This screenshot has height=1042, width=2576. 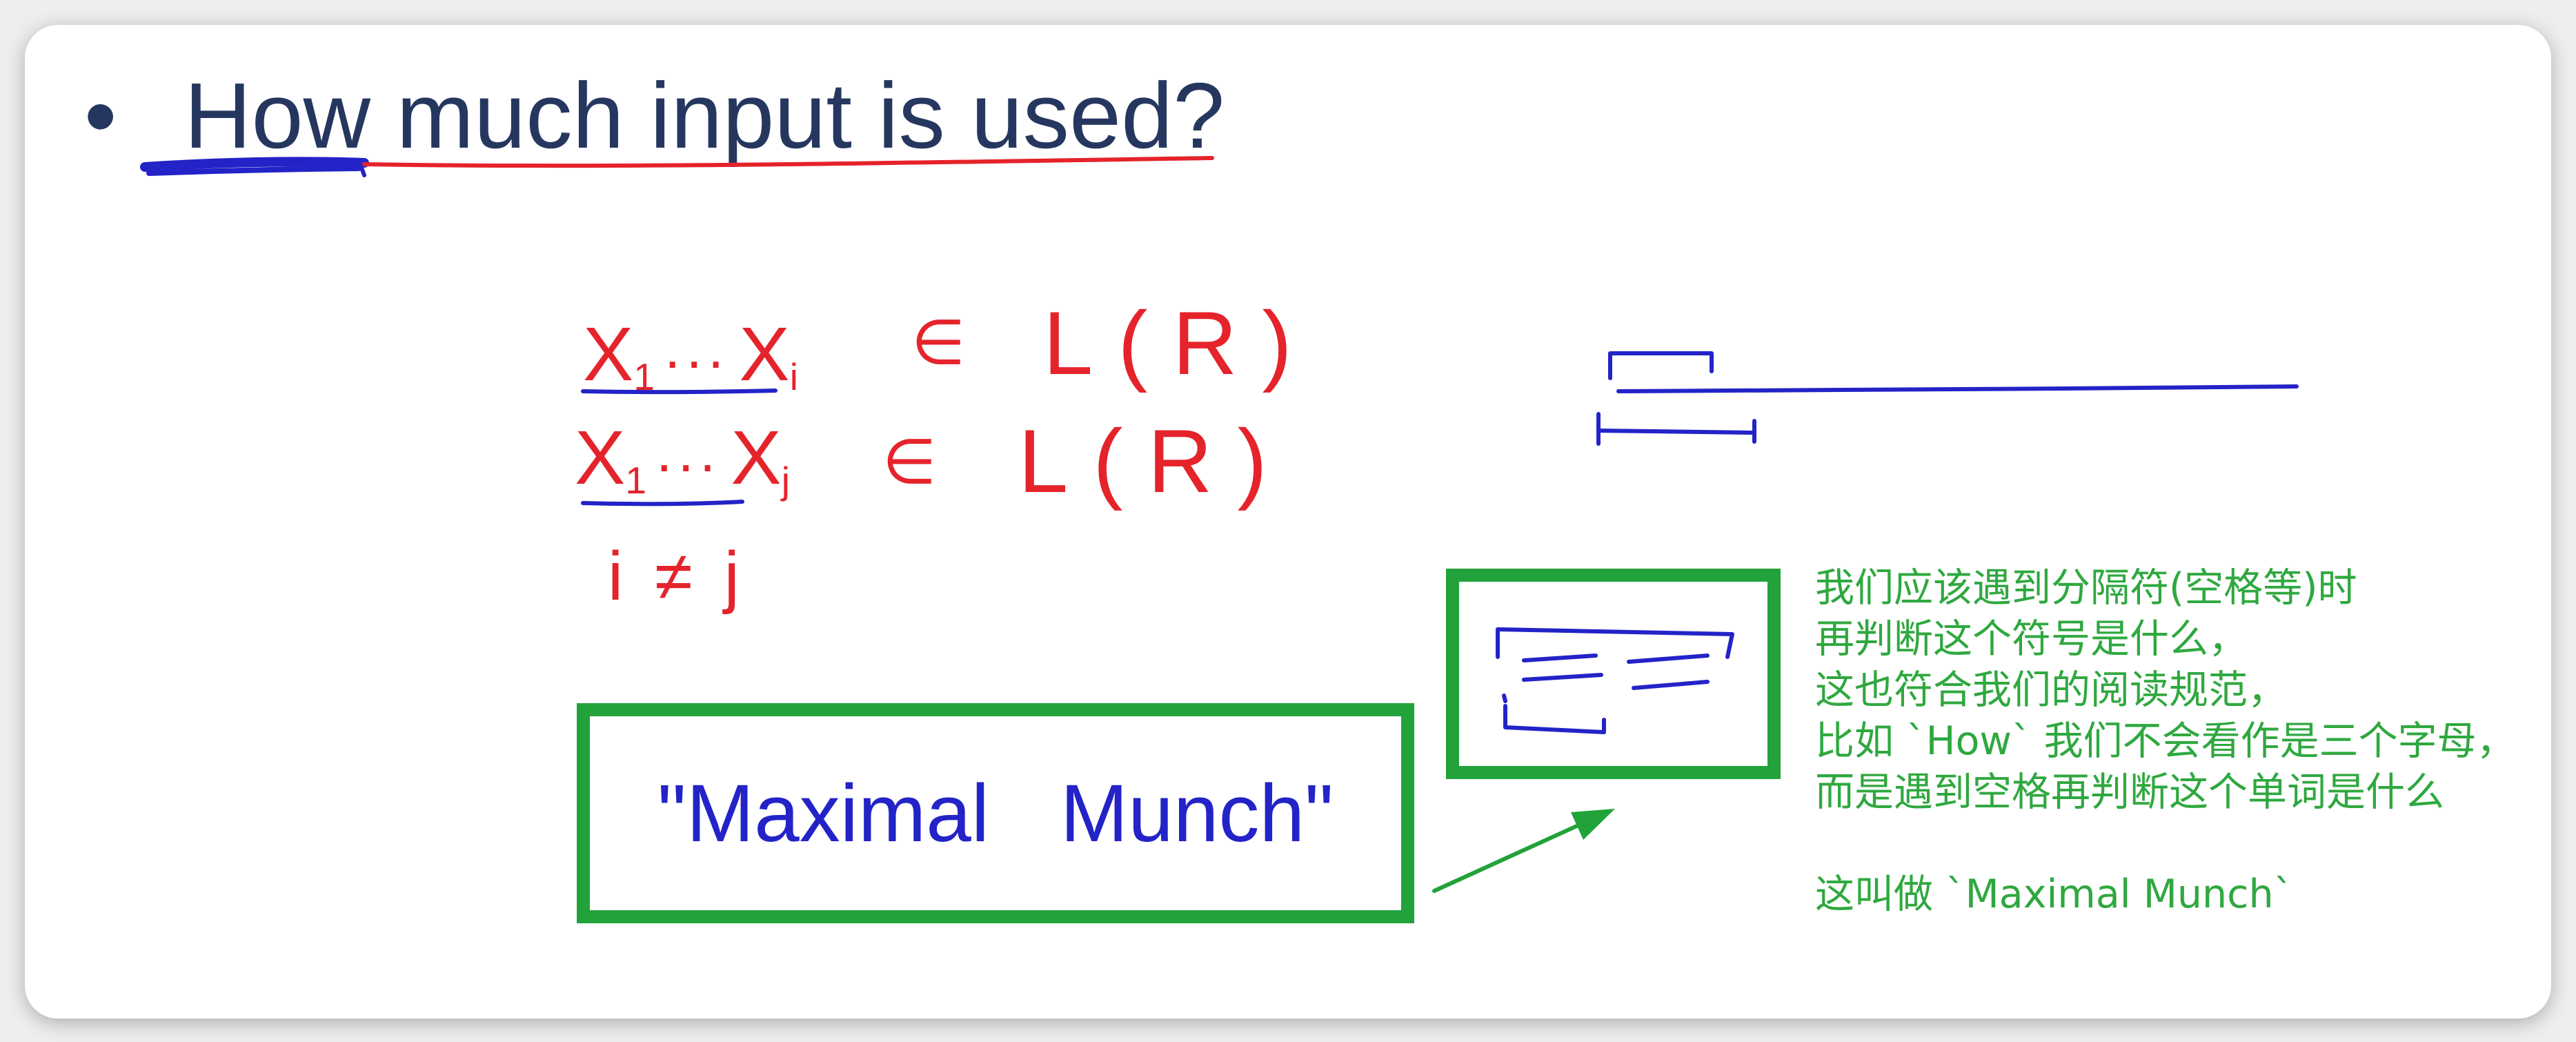 What do you see at coordinates (2086, 588) in the screenshot?
I see `note-line-1: 我们应该遇到分隔符(空格等)时` at bounding box center [2086, 588].